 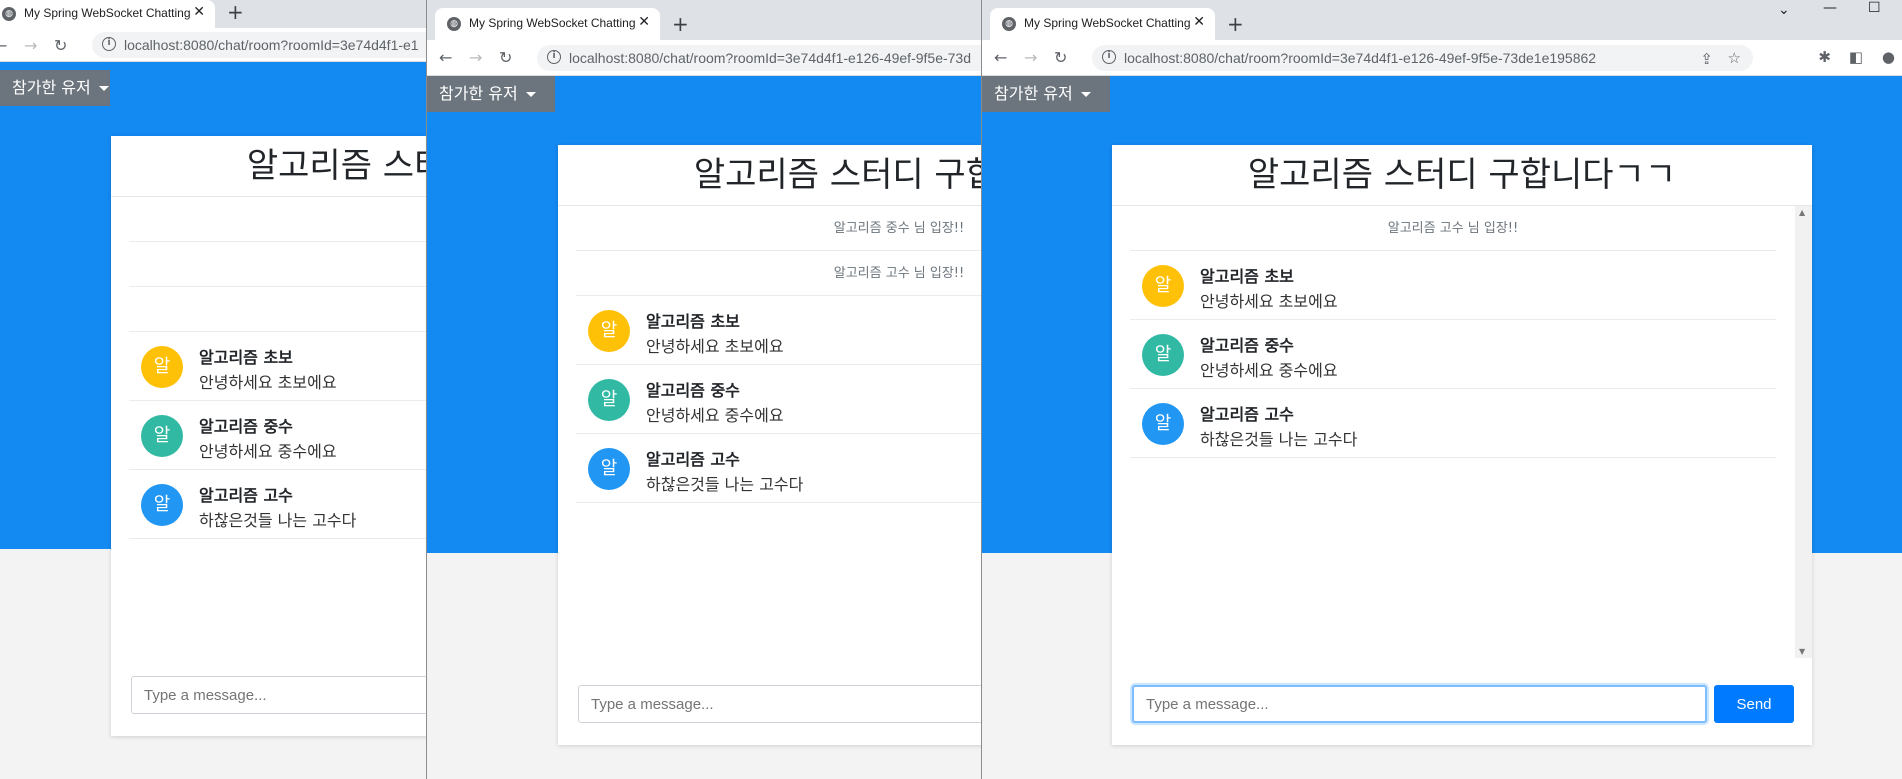 What do you see at coordinates (1824, 57) in the screenshot?
I see `extensions-puzzle-icon: ✱` at bounding box center [1824, 57].